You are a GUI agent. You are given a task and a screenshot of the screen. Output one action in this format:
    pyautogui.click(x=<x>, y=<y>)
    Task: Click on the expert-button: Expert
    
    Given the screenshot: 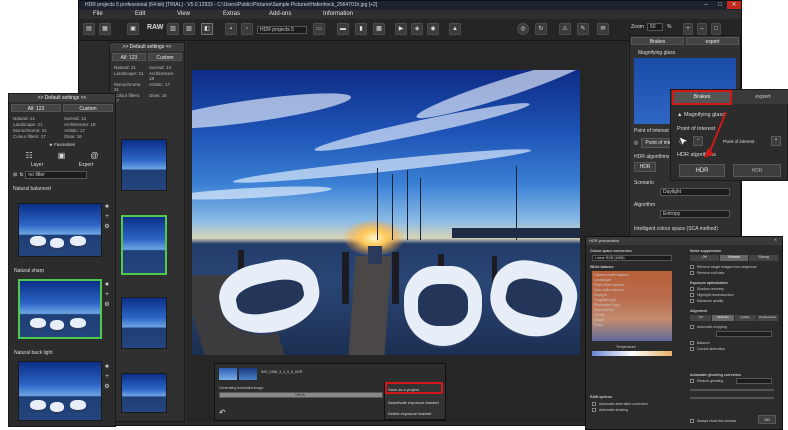 What is the action you would take?
    pyautogui.click(x=86, y=165)
    